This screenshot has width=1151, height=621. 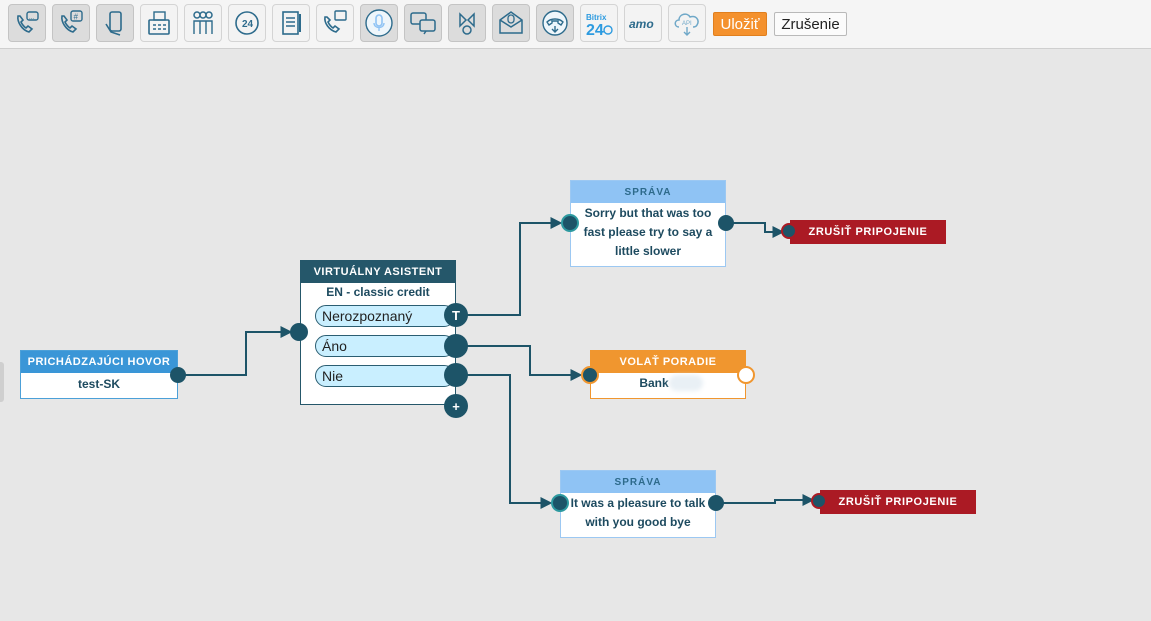 I want to click on chat-bubbles-icon, so click(x=423, y=23).